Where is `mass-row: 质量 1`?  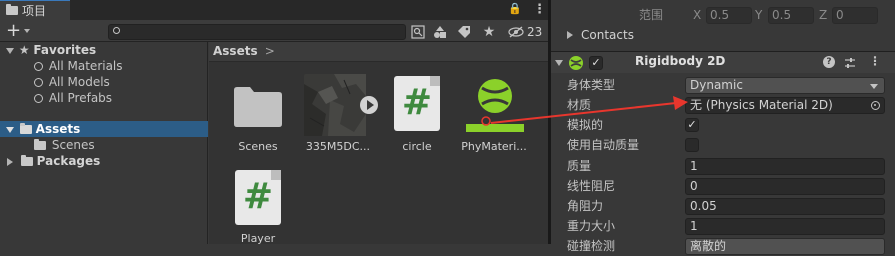
mass-row: 质量 1 is located at coordinates (723, 166).